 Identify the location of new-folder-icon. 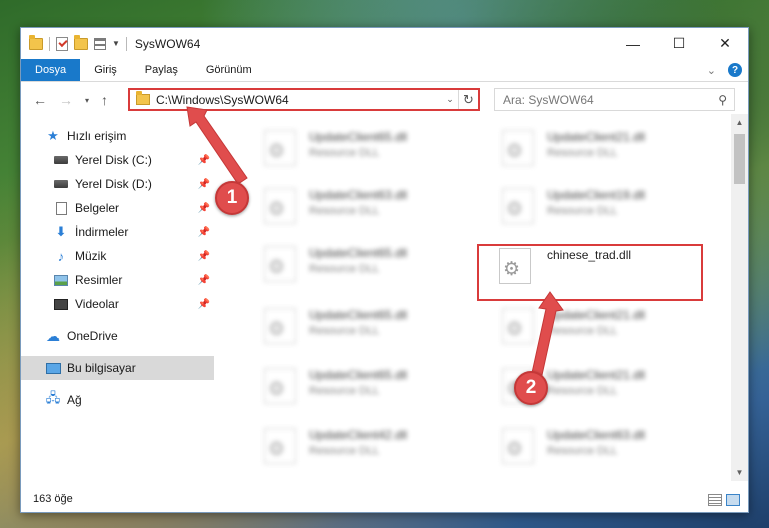
(81, 42).